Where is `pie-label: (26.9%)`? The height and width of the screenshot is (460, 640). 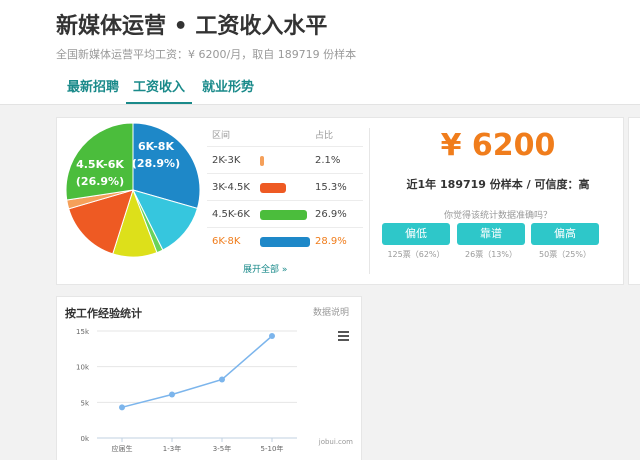 pie-label: (26.9%) is located at coordinates (100, 181).